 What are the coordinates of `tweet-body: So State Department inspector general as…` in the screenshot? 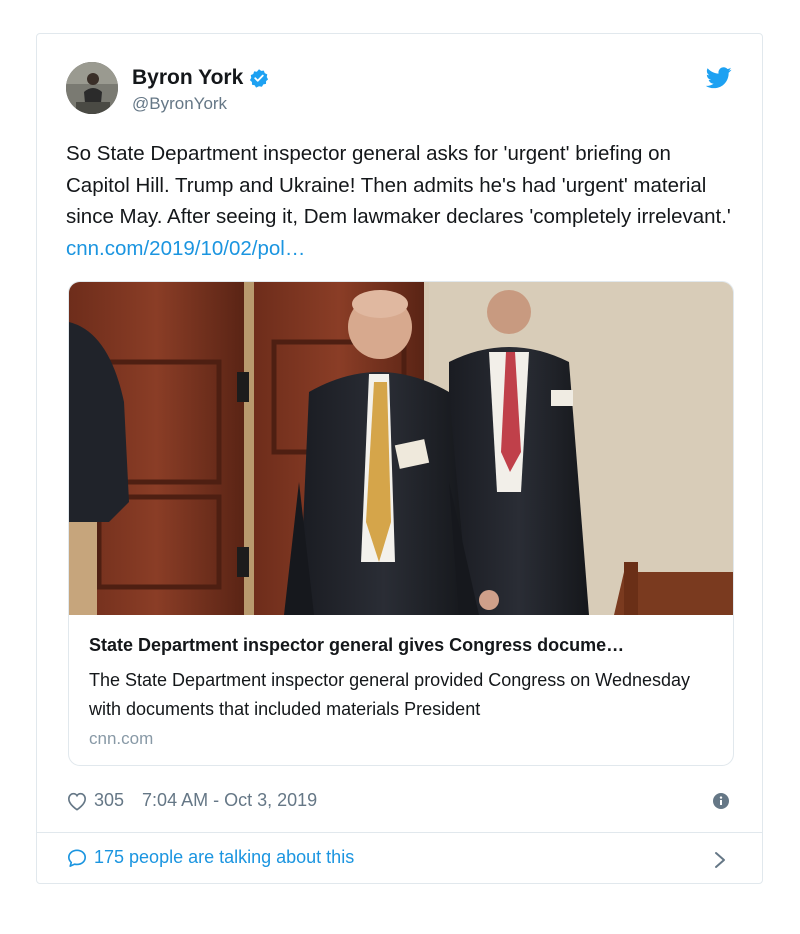 It's located at (398, 185).